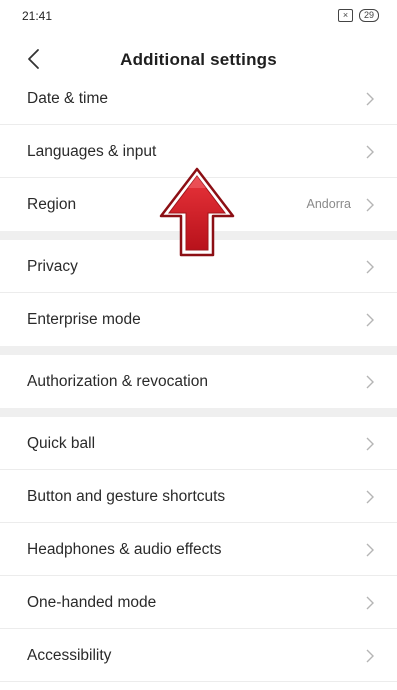 Image resolution: width=397 pixels, height=690 pixels. I want to click on section-authorization: Authorization & revocation, so click(198, 381).